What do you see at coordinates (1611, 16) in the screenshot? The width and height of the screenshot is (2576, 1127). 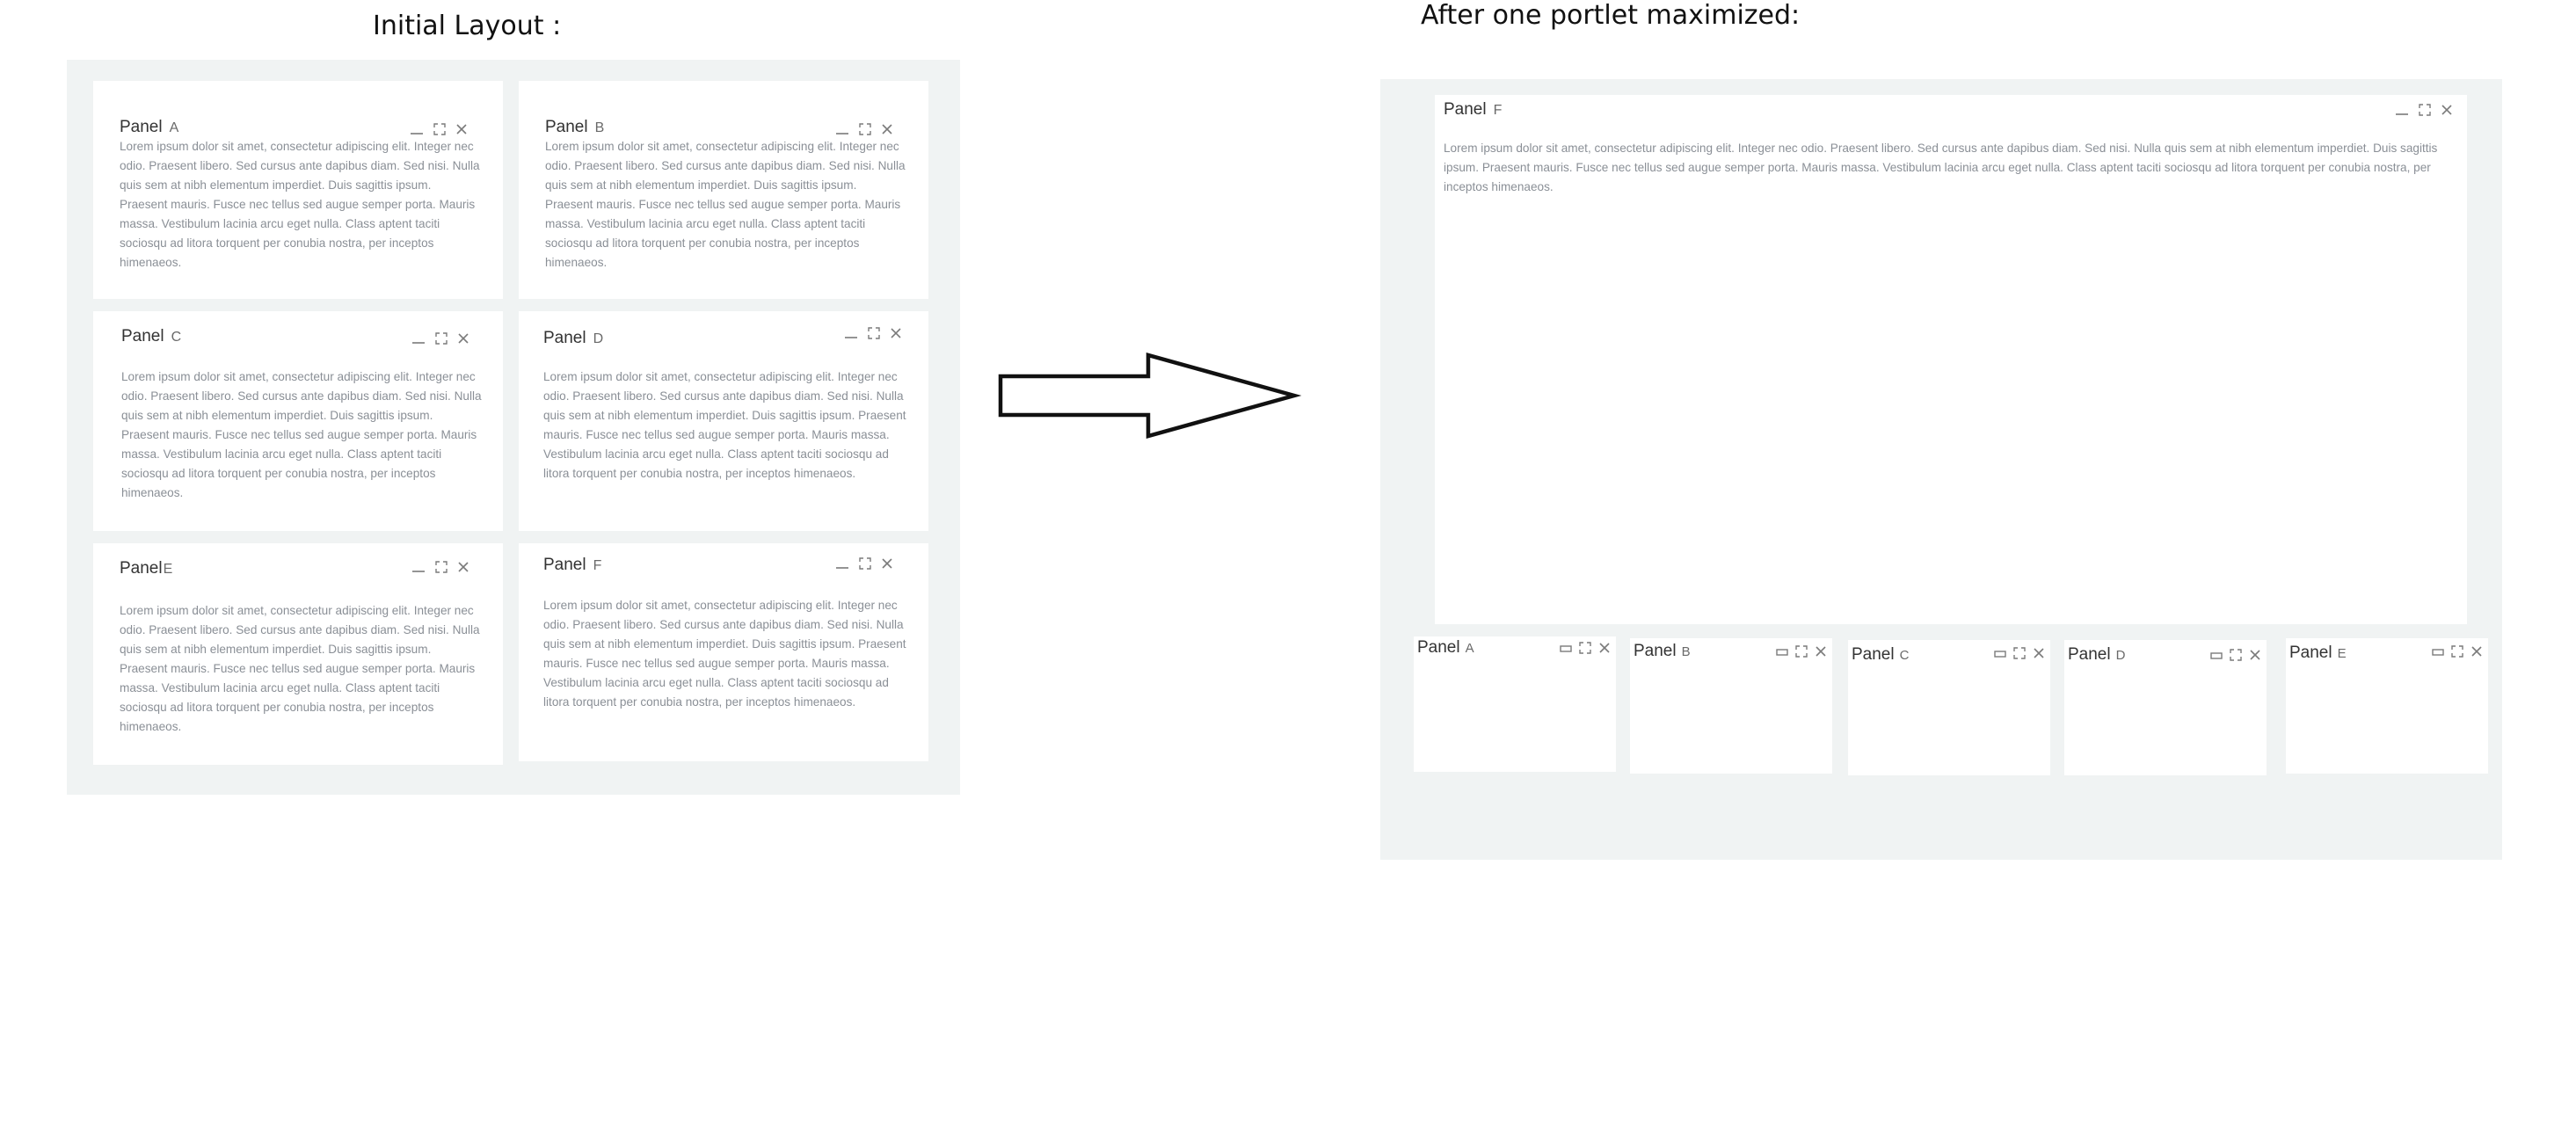 I see `after-maximized-caption: After one portlet maximized:` at bounding box center [1611, 16].